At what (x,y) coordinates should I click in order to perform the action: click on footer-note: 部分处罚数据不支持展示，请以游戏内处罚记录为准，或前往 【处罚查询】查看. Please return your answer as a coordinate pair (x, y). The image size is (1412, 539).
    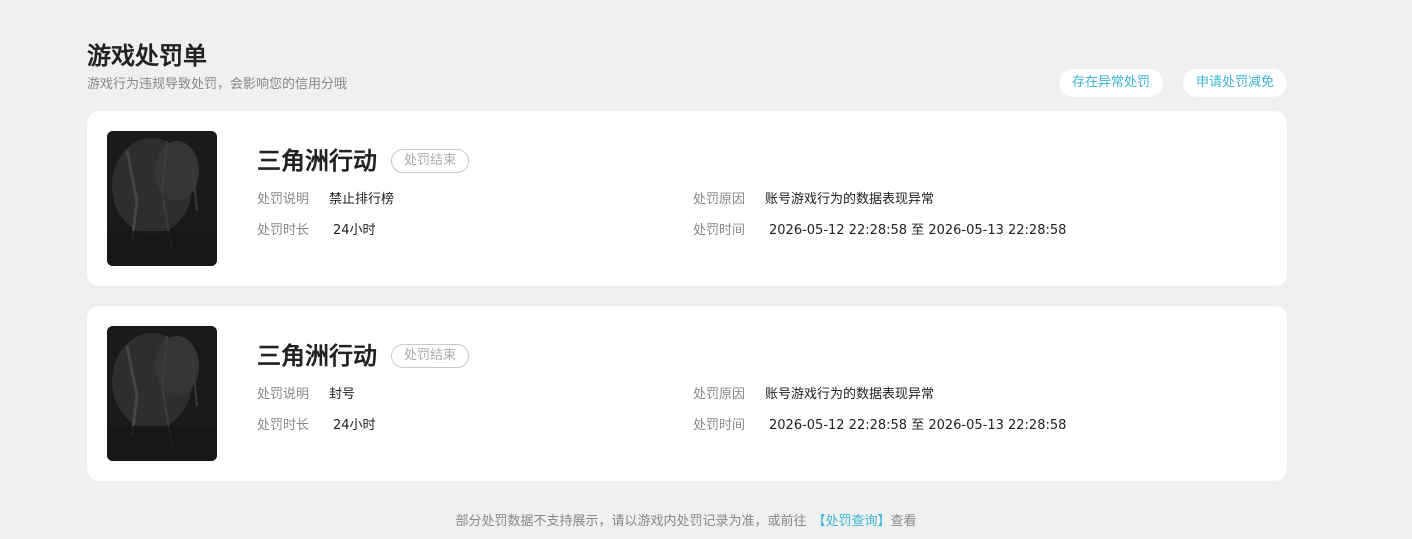
    Looking at the image, I should click on (686, 522).